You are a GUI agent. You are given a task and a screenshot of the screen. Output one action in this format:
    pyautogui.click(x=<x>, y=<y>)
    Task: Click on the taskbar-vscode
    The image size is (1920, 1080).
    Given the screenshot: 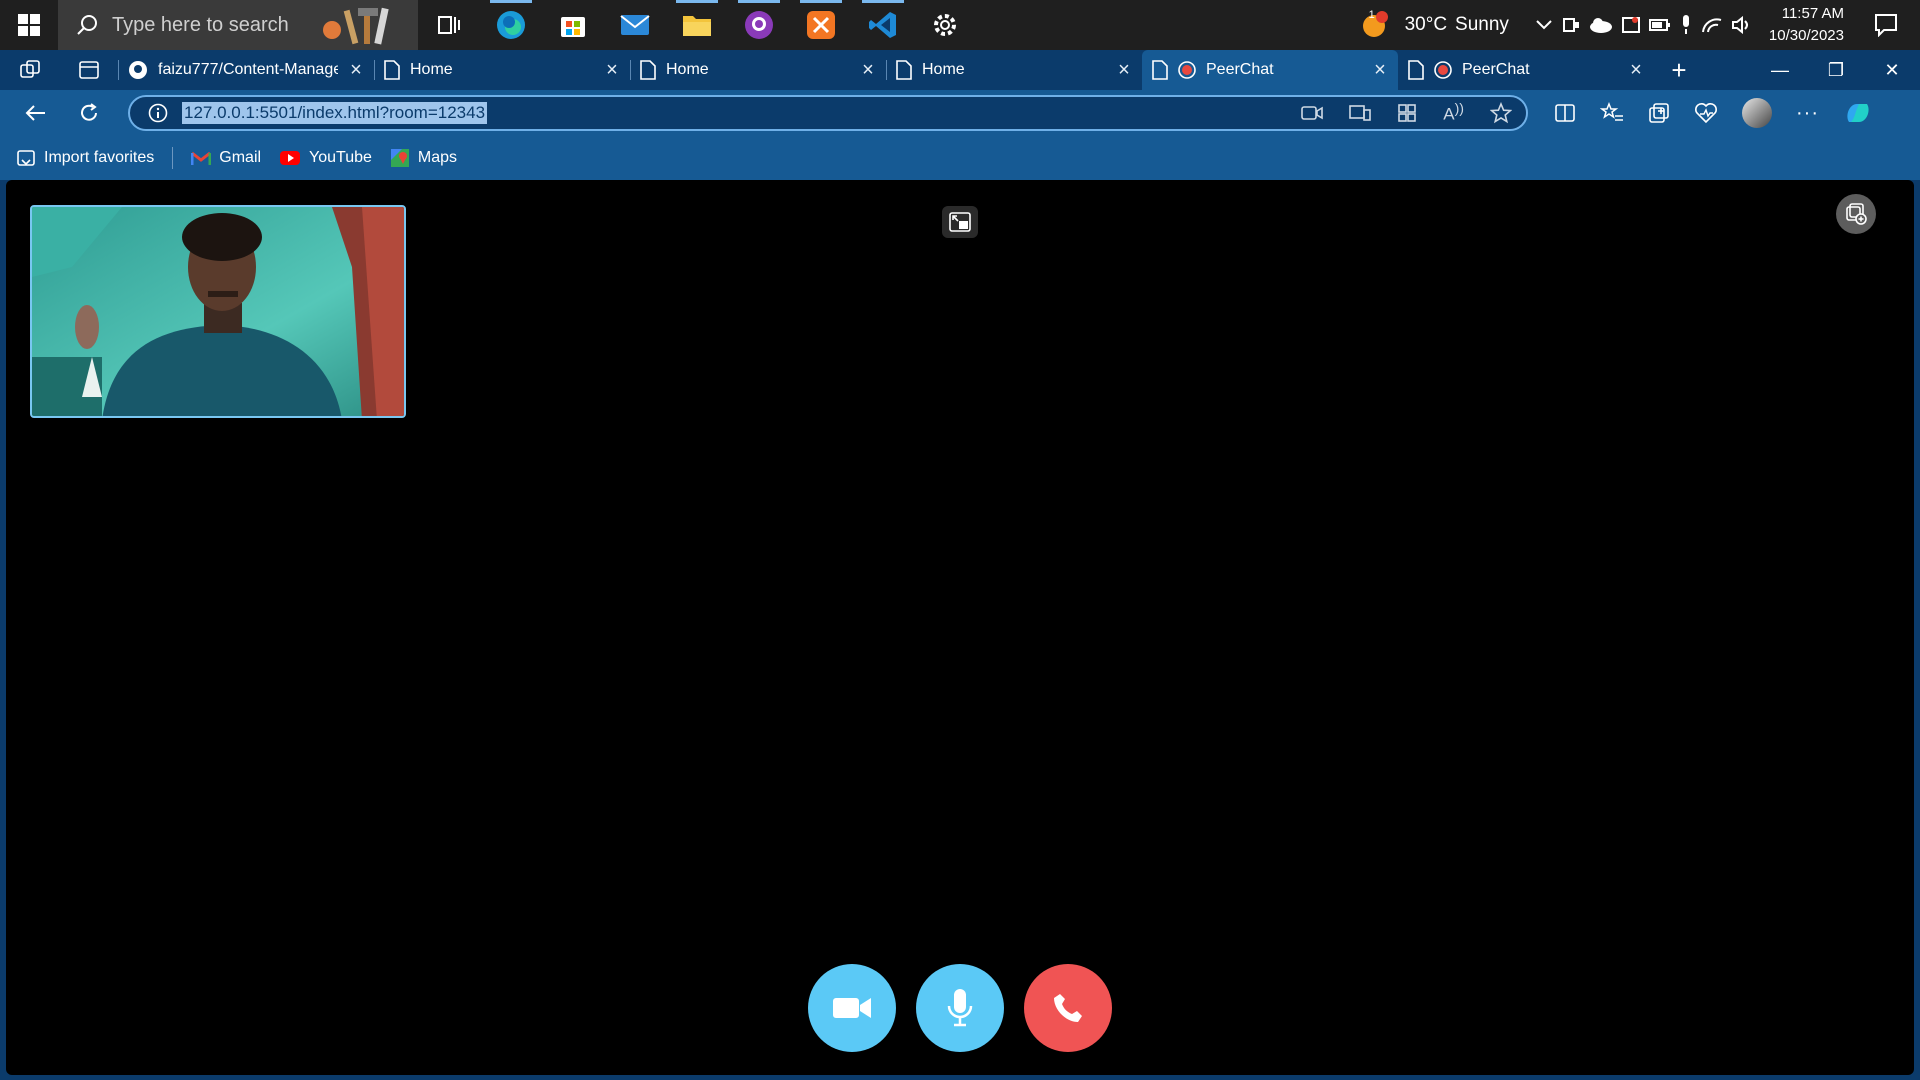 What is the action you would take?
    pyautogui.click(x=883, y=25)
    